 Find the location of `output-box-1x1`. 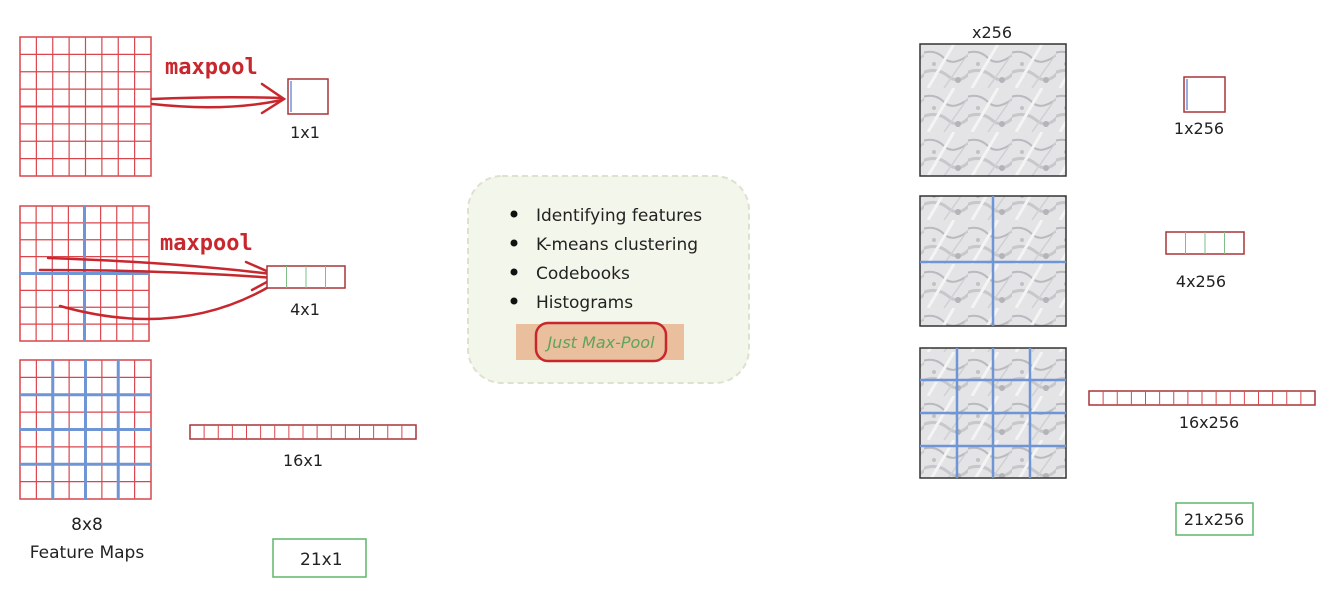

output-box-1x1 is located at coordinates (308, 96).